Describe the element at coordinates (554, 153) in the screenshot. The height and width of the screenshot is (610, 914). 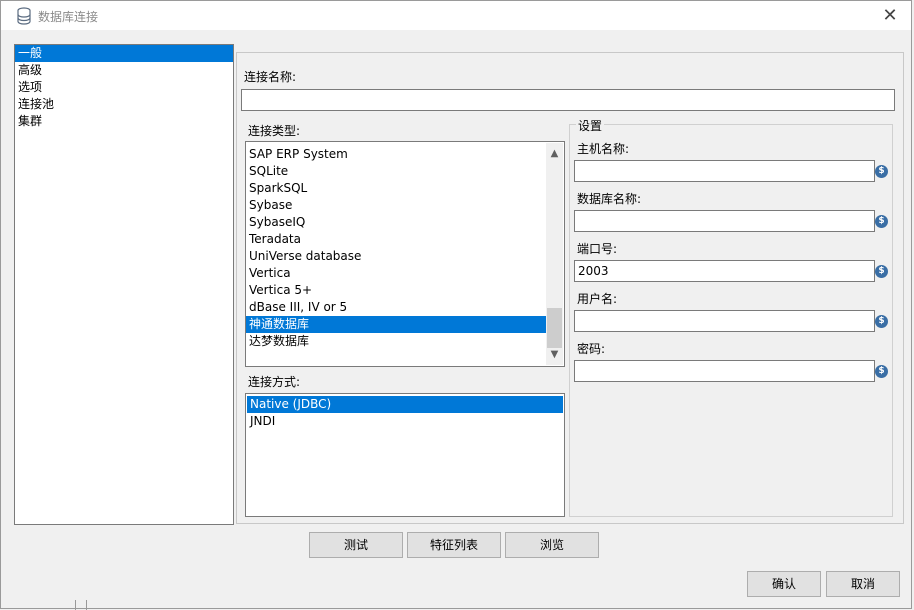
I see `scroll-up-icon: ▲` at that location.